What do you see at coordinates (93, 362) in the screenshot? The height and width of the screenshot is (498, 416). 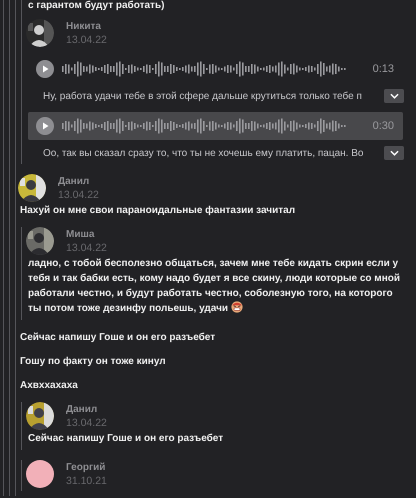 I see `message-text: Гошу по факту он тоже кинул` at bounding box center [93, 362].